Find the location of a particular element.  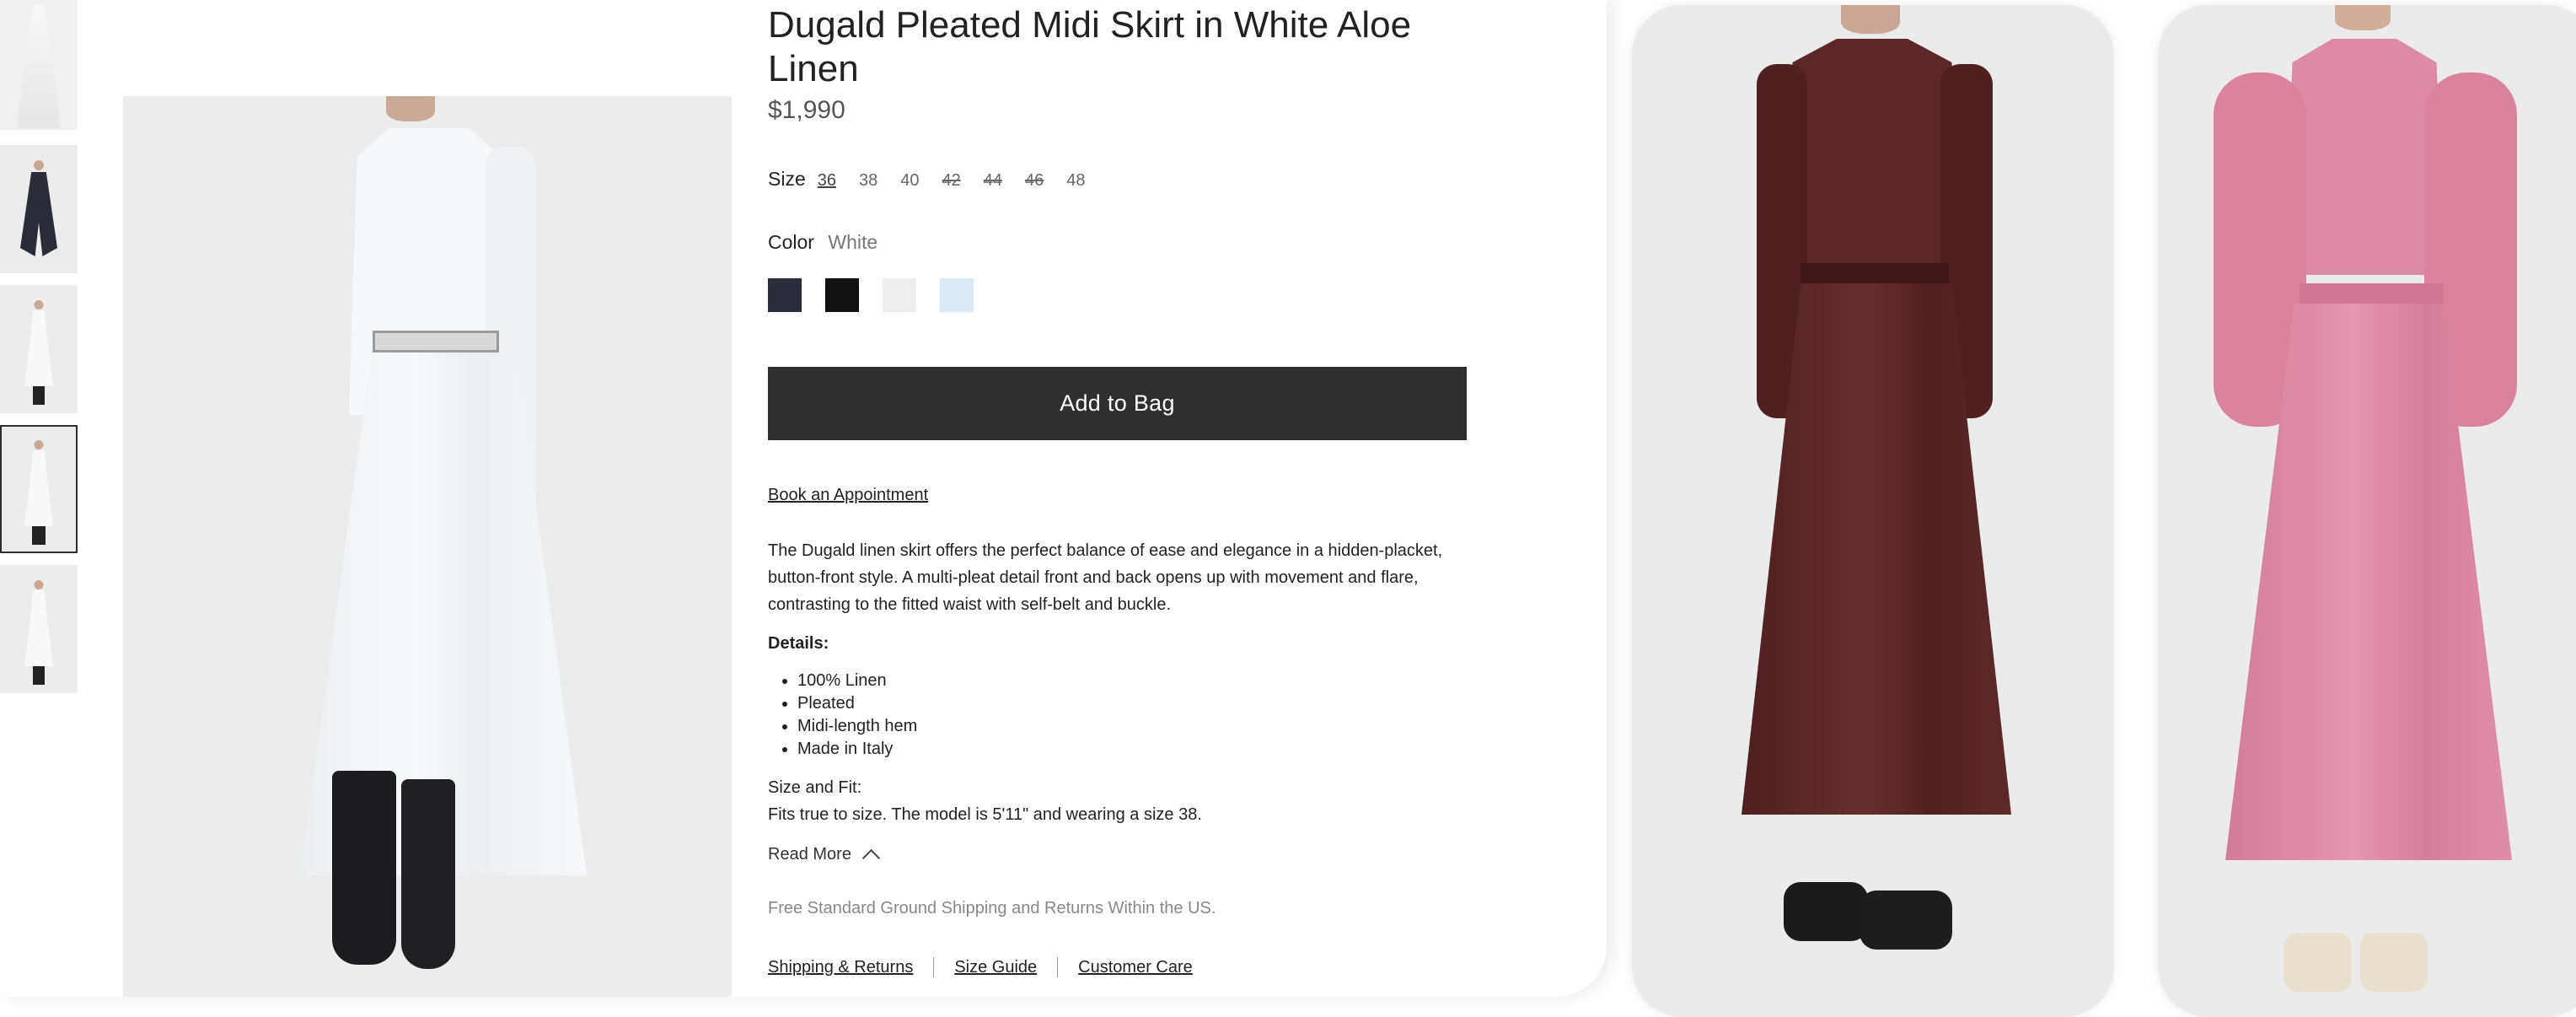

color-swatch-white is located at coordinates (899, 295).